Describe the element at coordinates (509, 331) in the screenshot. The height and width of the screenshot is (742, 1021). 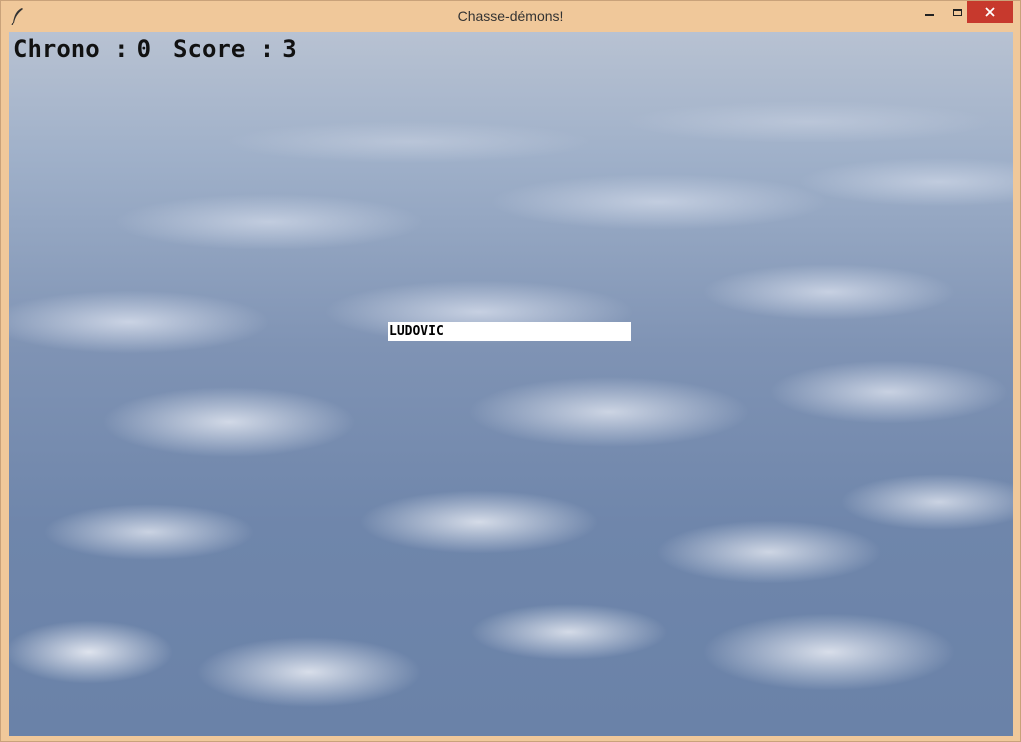
I see `player-name-input` at that location.